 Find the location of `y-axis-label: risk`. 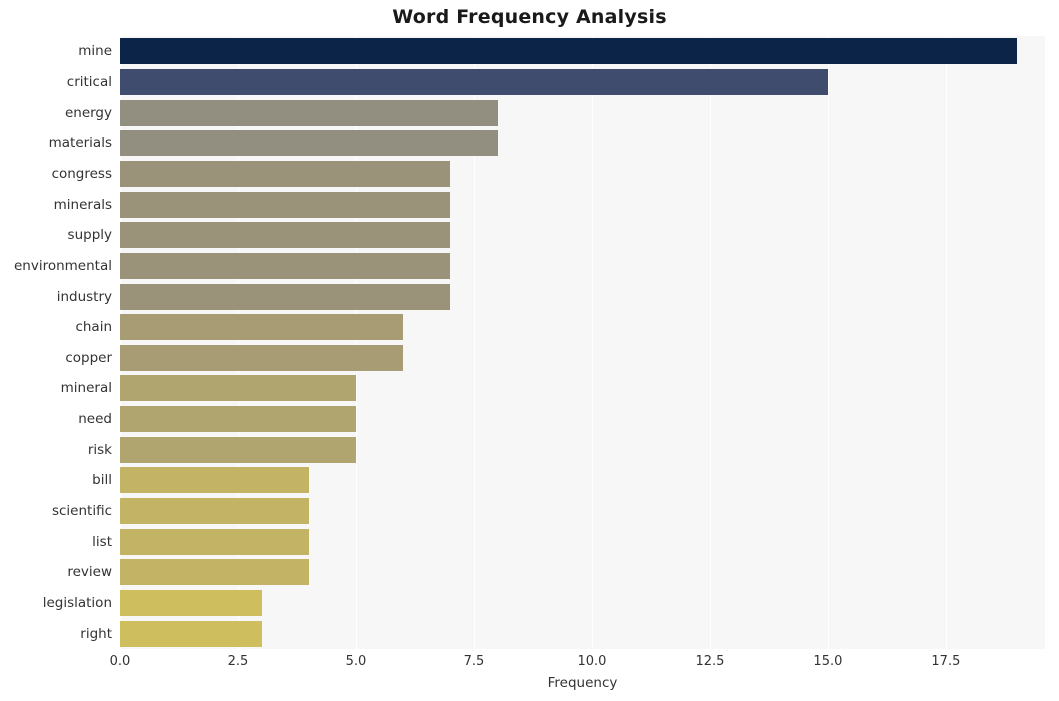

y-axis-label: risk is located at coordinates (99, 449).